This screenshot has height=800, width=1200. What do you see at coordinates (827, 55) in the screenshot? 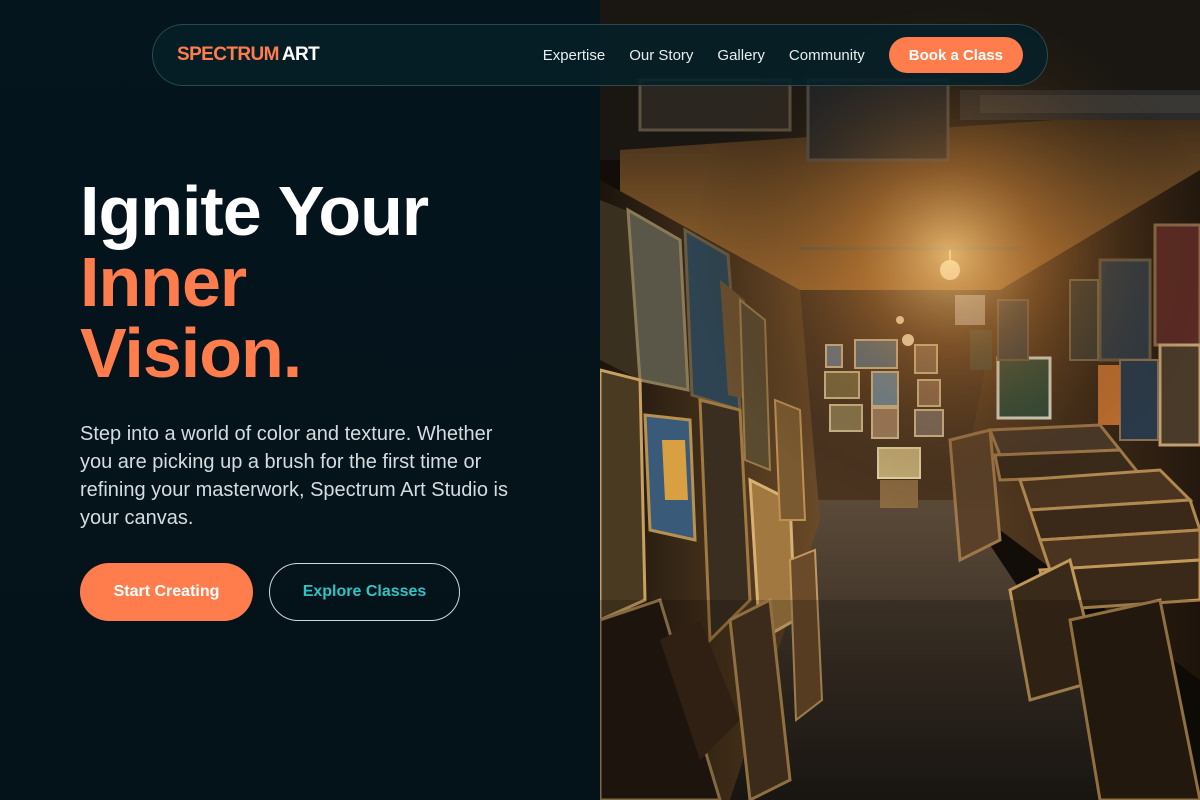
I see `nav-link-community: Community` at bounding box center [827, 55].